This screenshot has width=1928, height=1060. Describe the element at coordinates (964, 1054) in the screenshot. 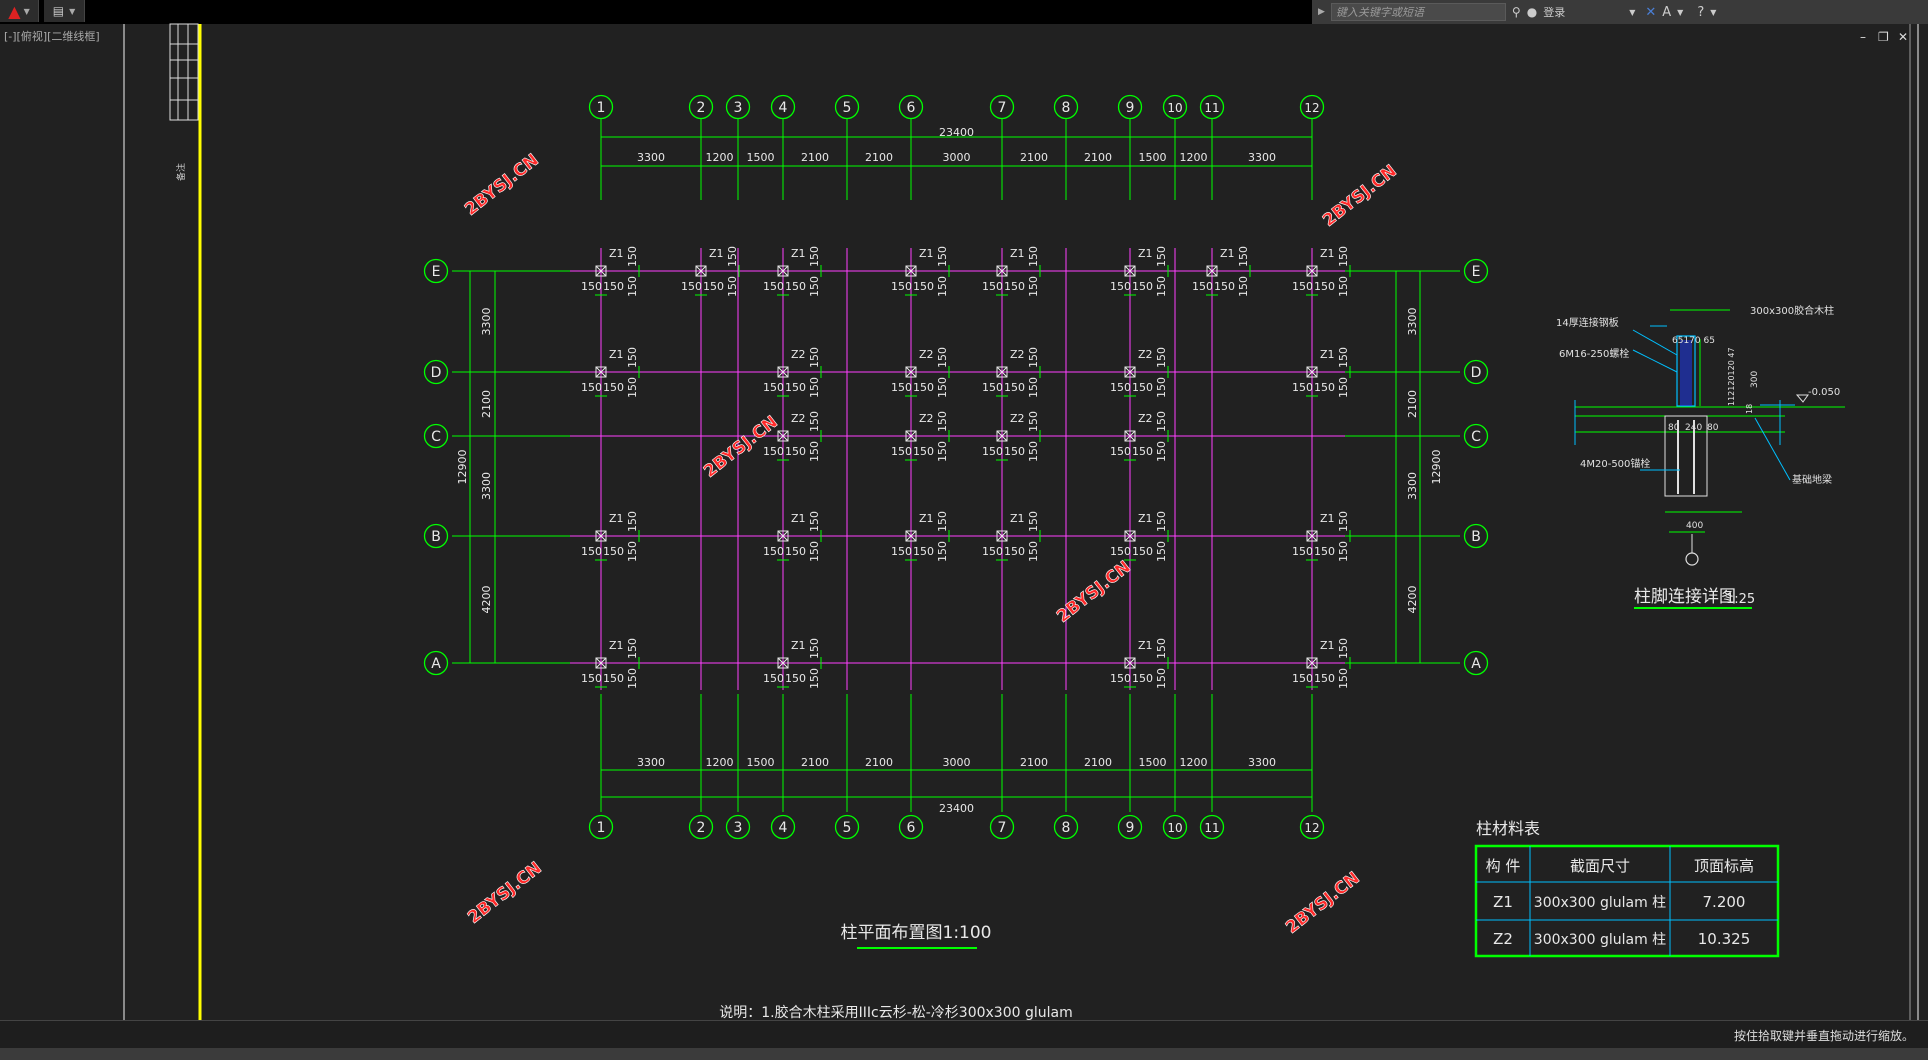

I see `command-strip` at that location.